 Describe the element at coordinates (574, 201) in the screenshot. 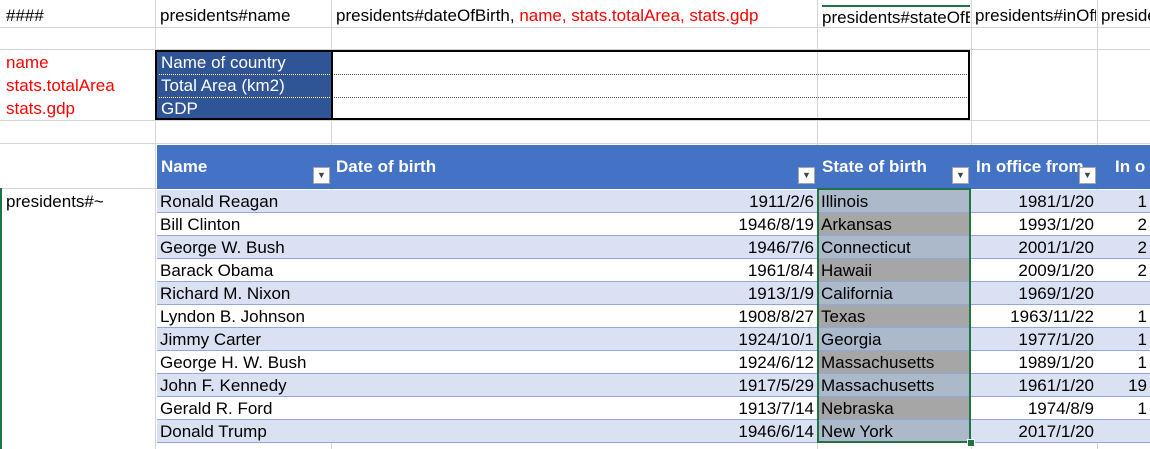

I see `cell-date-of-birth: 1911/2/6` at that location.